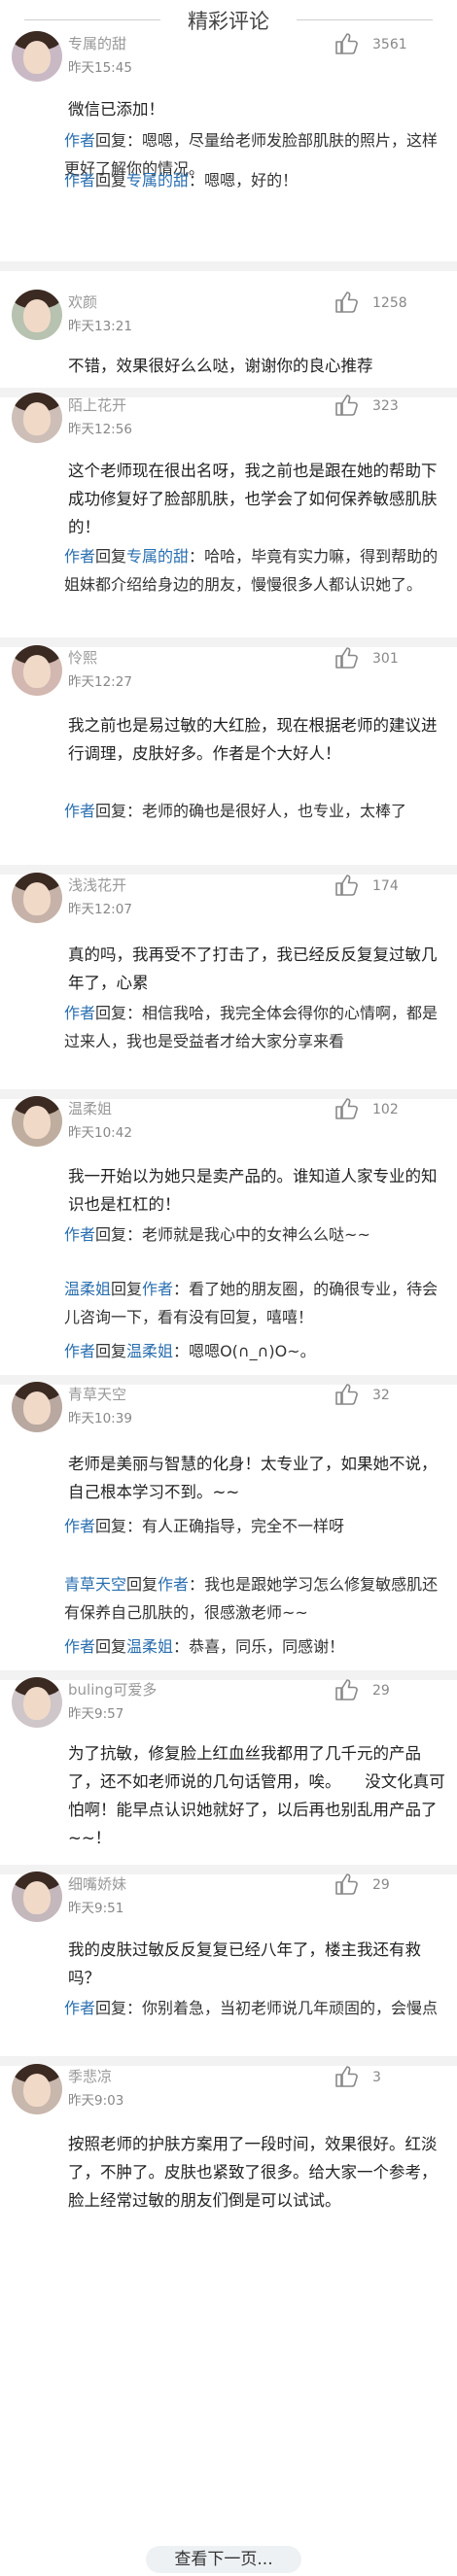  I want to click on reply-text: 嗯嗯，好的！, so click(251, 180).